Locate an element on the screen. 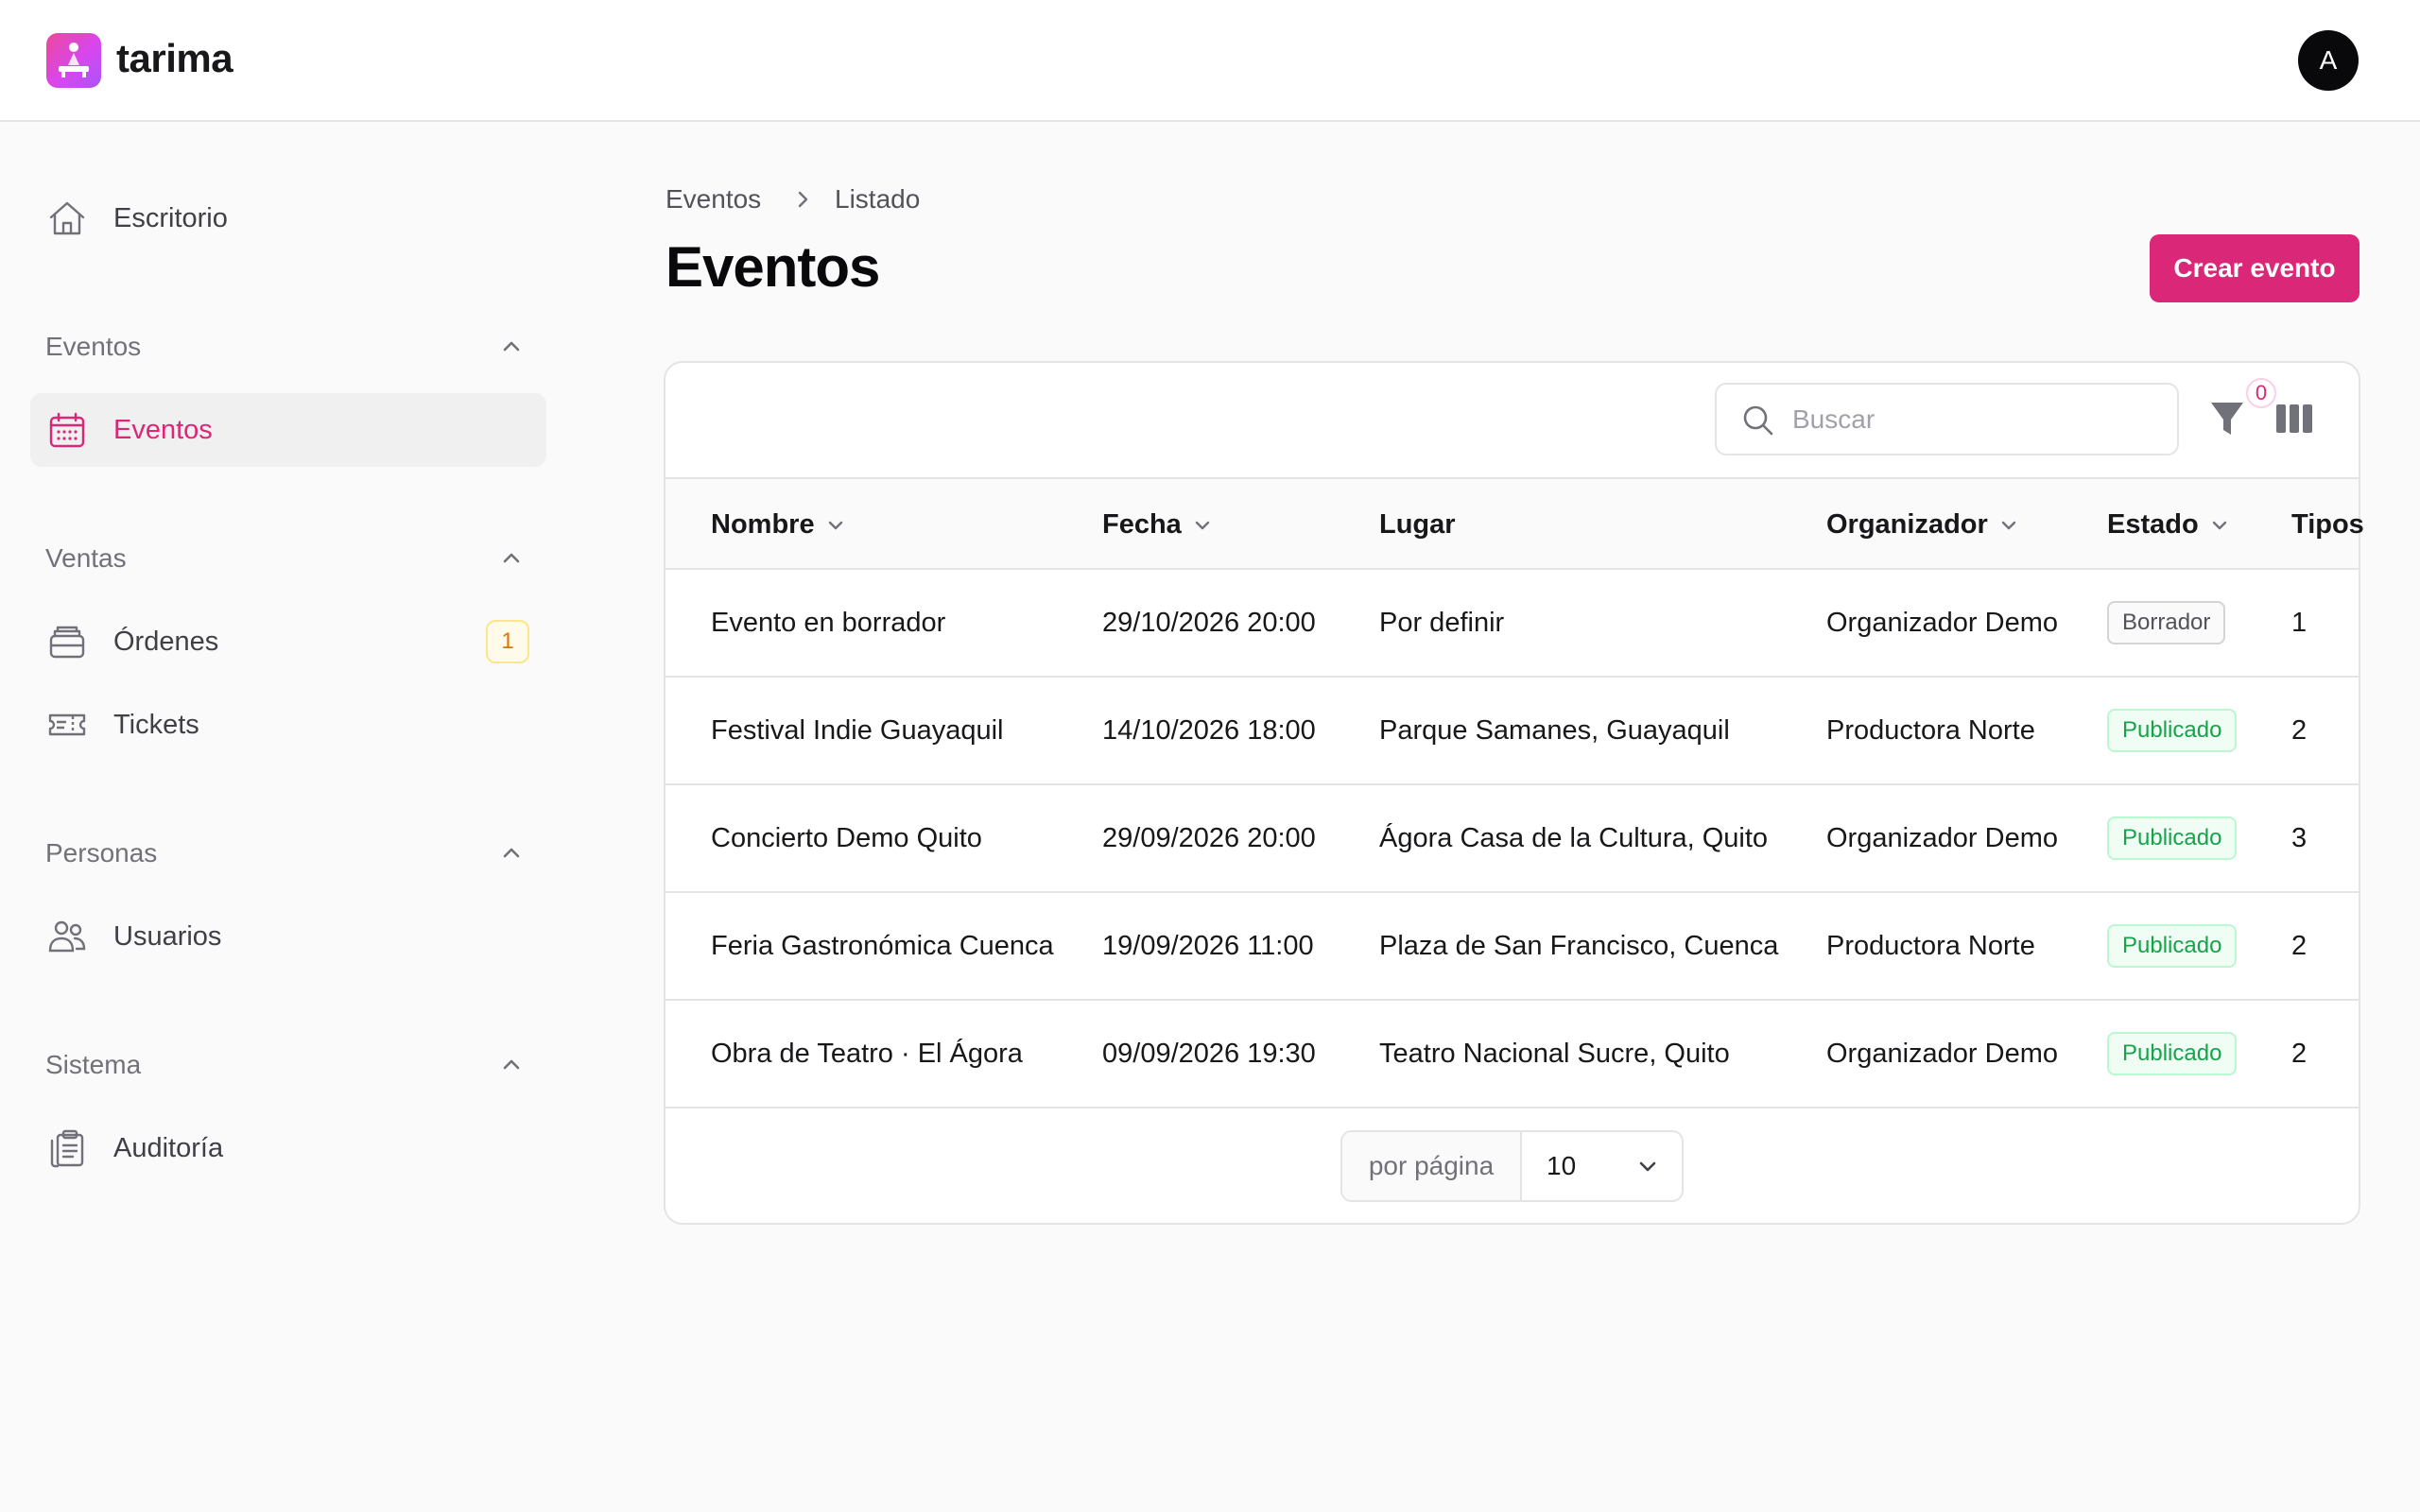 The height and width of the screenshot is (1512, 2420). cell-lugar: Teatro Nacional Sucre, Quito is located at coordinates (1554, 1054).